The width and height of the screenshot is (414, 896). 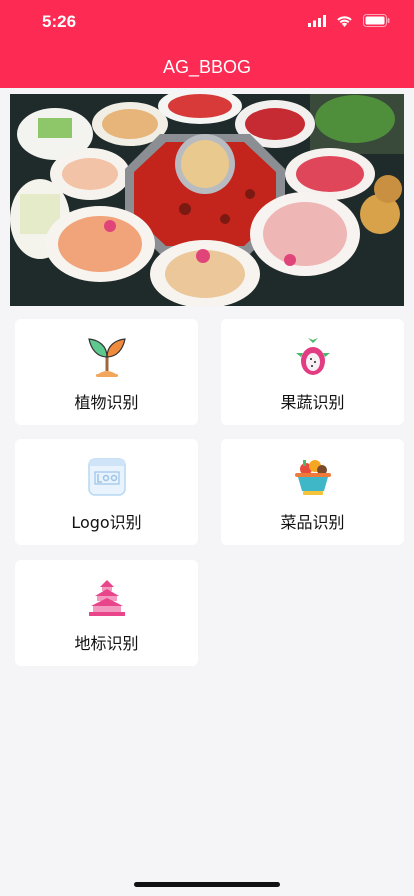 I want to click on logo-recognition-card: Logo识别, so click(x=106, y=492).